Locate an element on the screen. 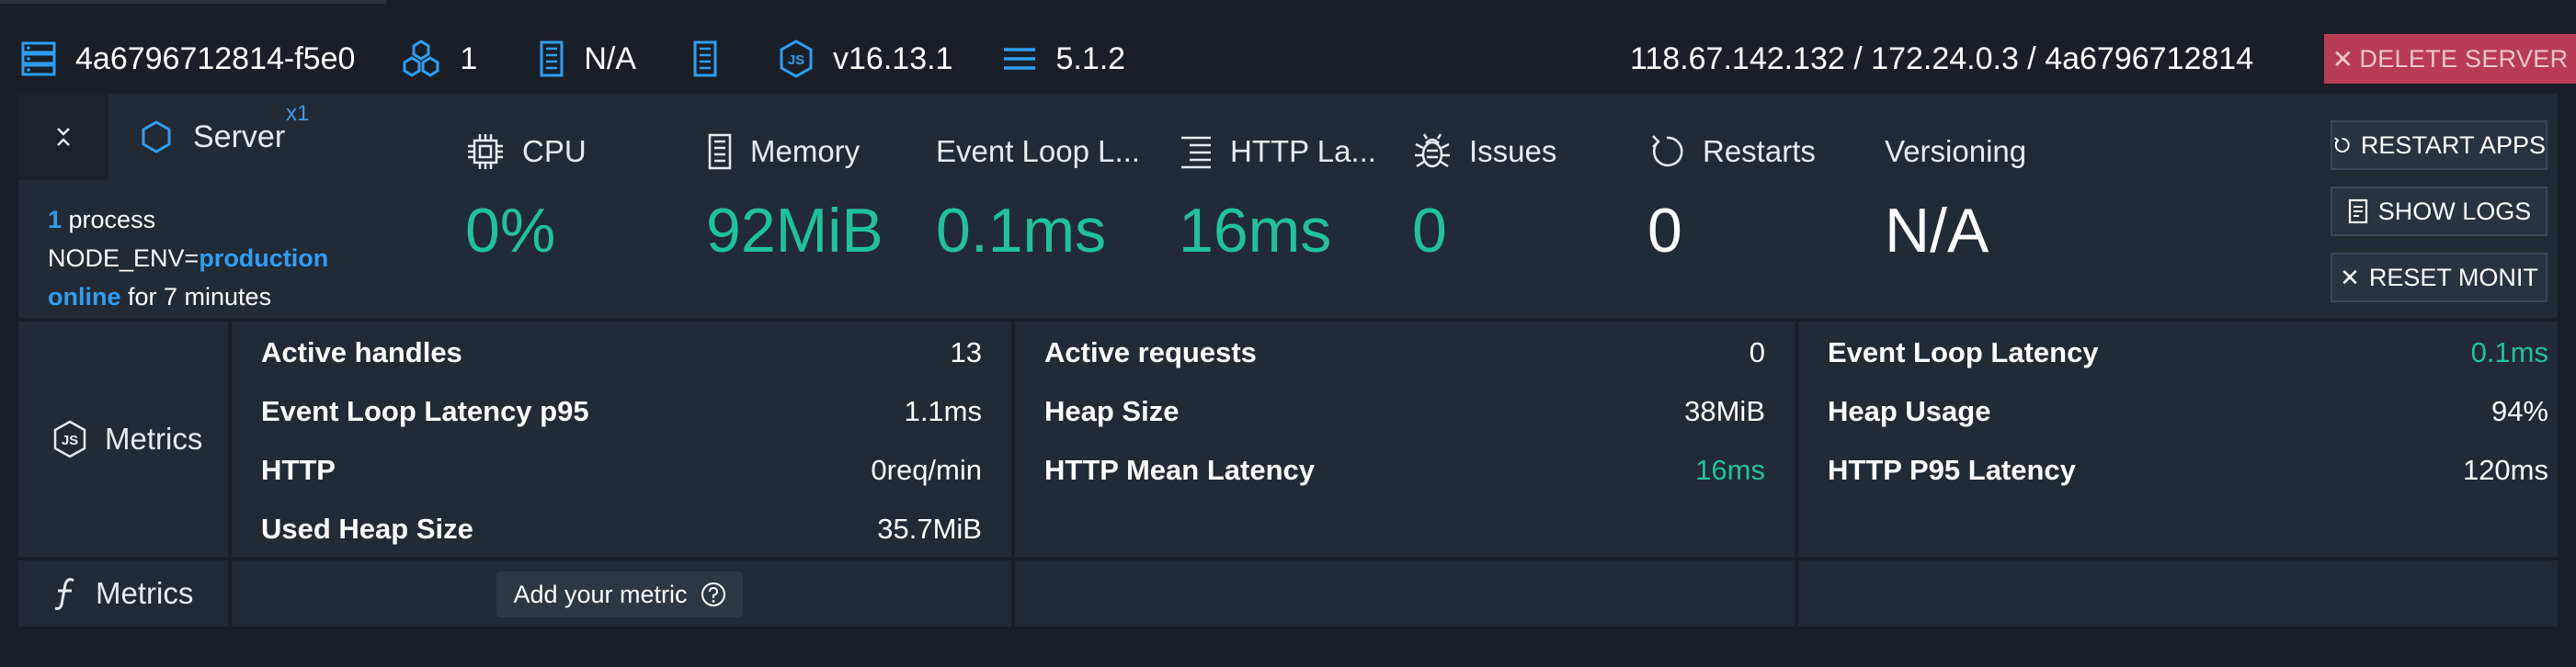 The width and height of the screenshot is (2576, 667). stat-cpu-value: 0% is located at coordinates (510, 231).